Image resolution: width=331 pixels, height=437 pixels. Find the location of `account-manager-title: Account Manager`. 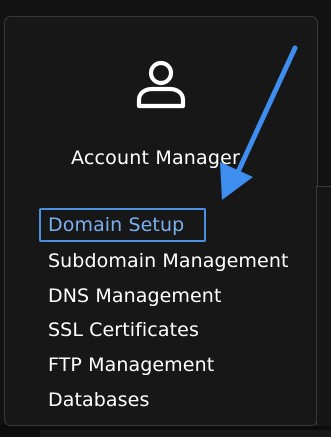

account-manager-title: Account Manager is located at coordinates (155, 158).